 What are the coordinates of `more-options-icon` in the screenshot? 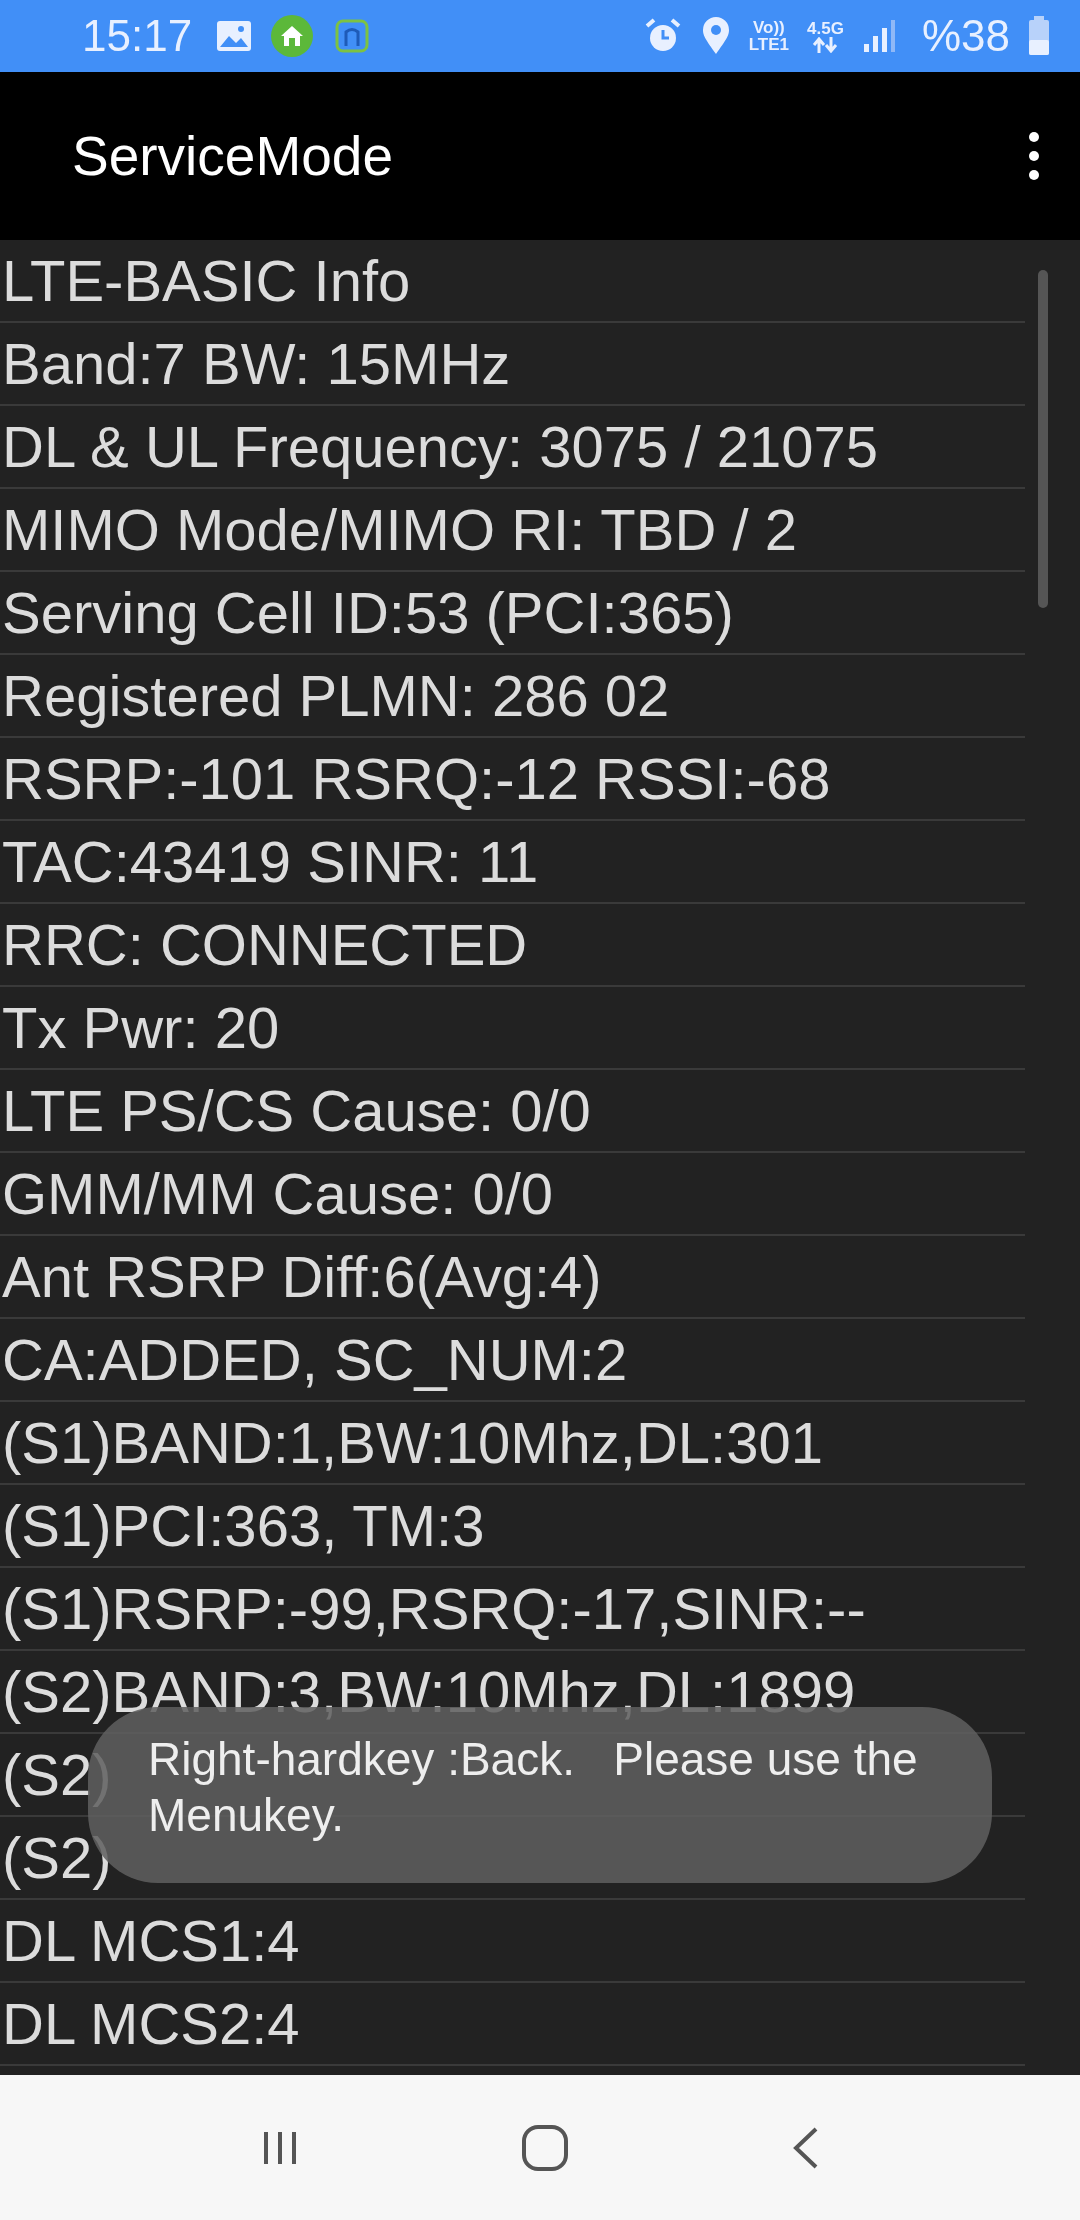 It's located at (1034, 156).